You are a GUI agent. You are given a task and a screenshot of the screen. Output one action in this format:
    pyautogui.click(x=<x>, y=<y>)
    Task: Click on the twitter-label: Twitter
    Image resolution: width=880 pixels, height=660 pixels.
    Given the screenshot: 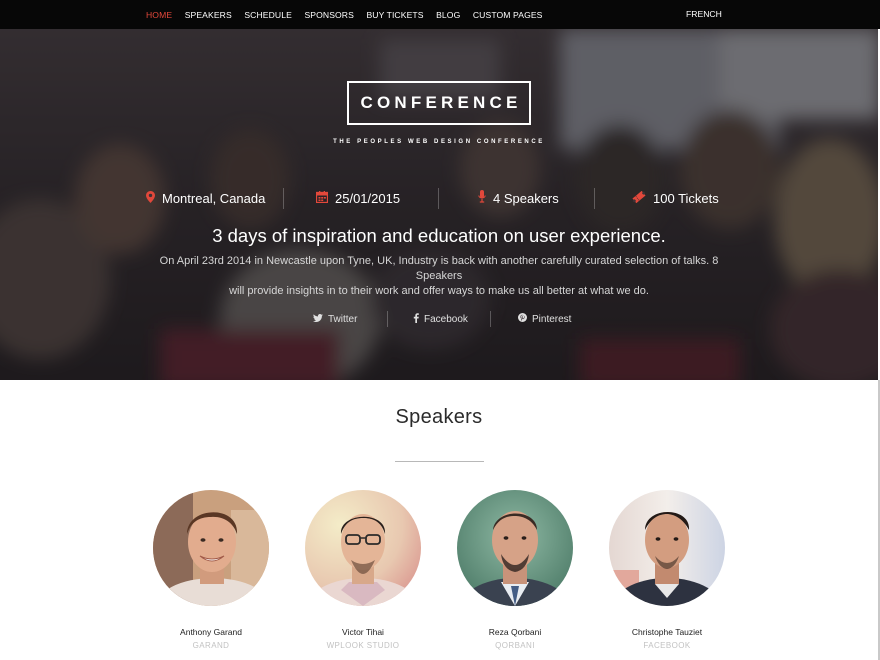 What is the action you would take?
    pyautogui.click(x=343, y=319)
    